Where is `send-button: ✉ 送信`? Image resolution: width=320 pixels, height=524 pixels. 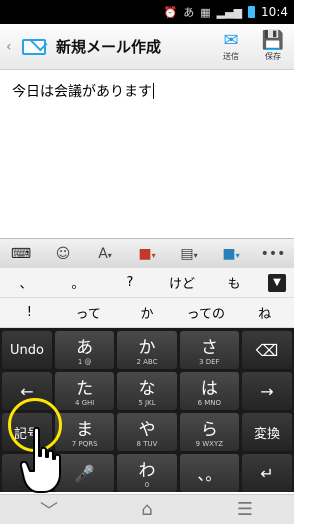 send-button: ✉ 送信 is located at coordinates (231, 47).